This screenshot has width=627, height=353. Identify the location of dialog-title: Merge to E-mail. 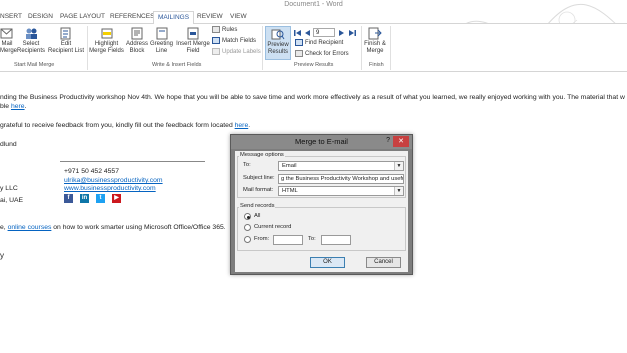
(321, 142).